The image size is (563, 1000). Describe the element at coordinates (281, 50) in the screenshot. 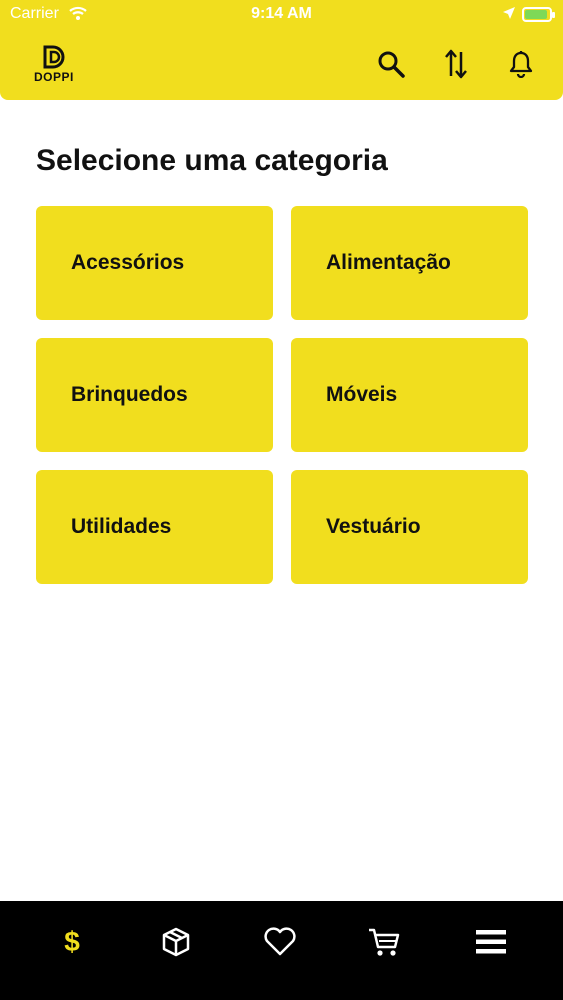

I see `app-header: Carrier 9:14 AM DOPPI` at that location.